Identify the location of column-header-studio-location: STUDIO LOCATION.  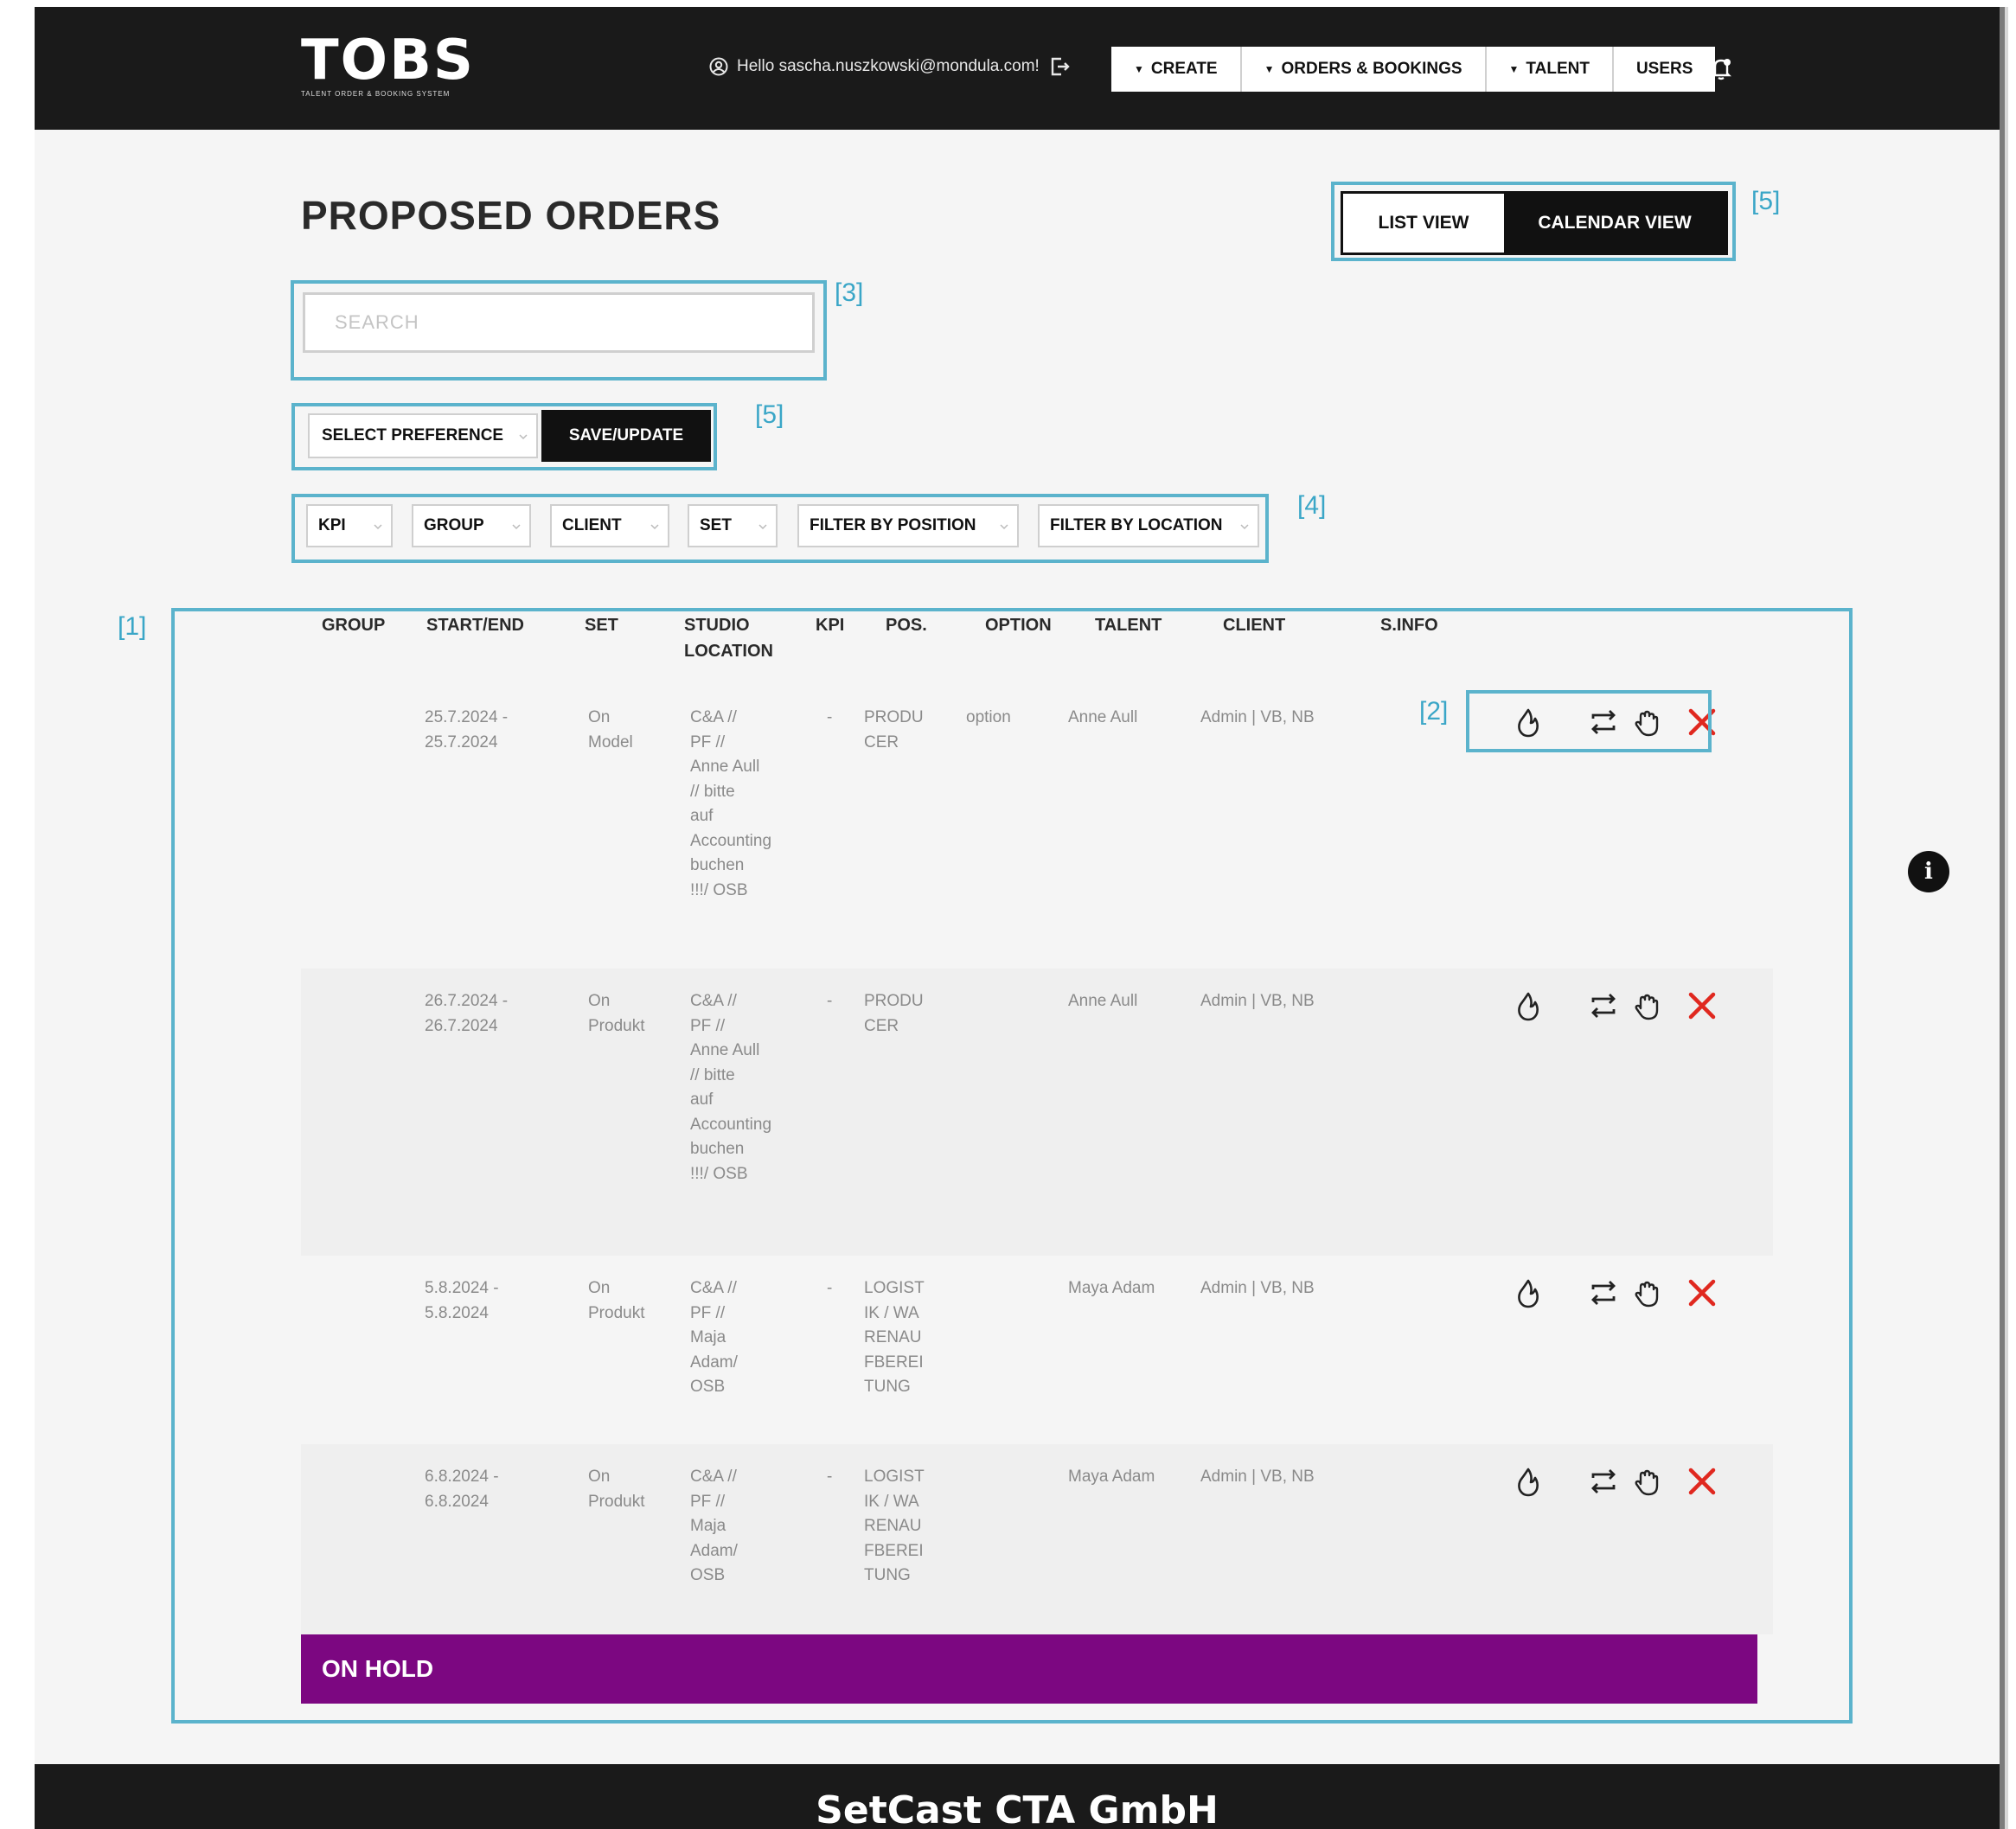
(736, 638).